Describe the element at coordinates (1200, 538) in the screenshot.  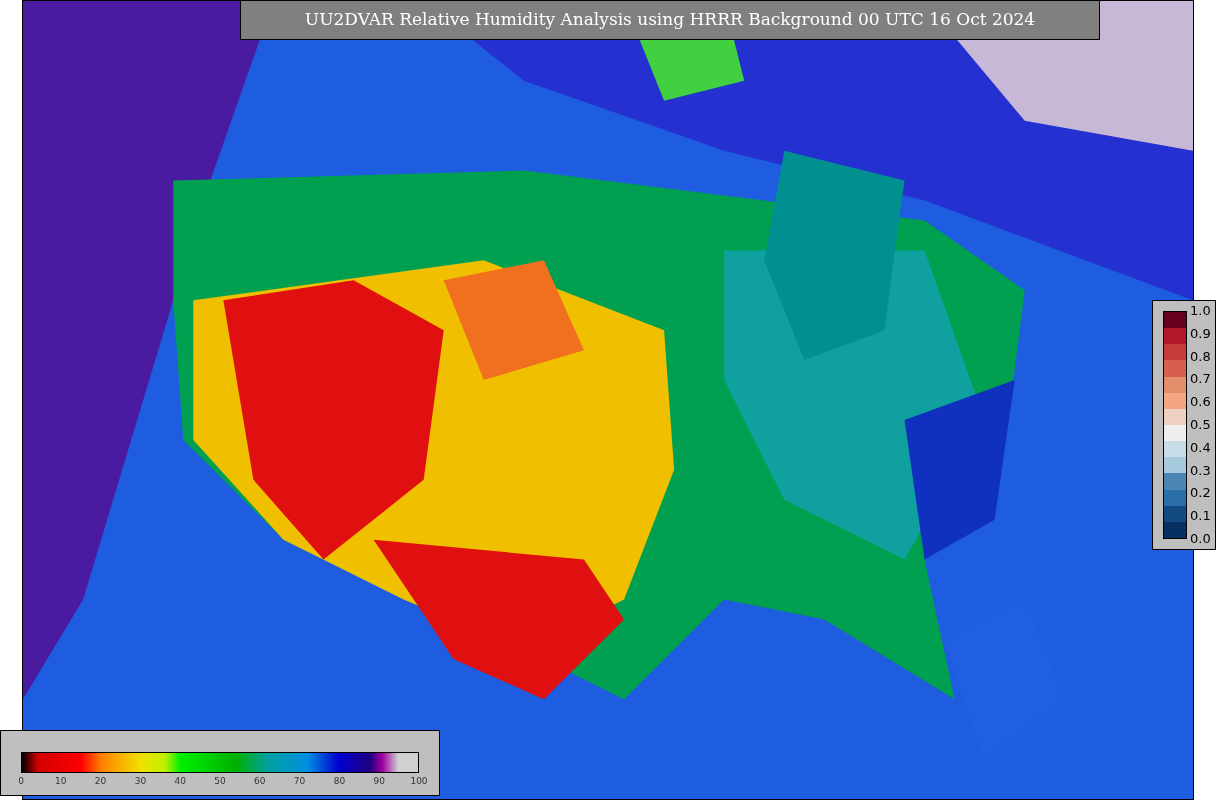
I see `tick-label: 0.0` at that location.